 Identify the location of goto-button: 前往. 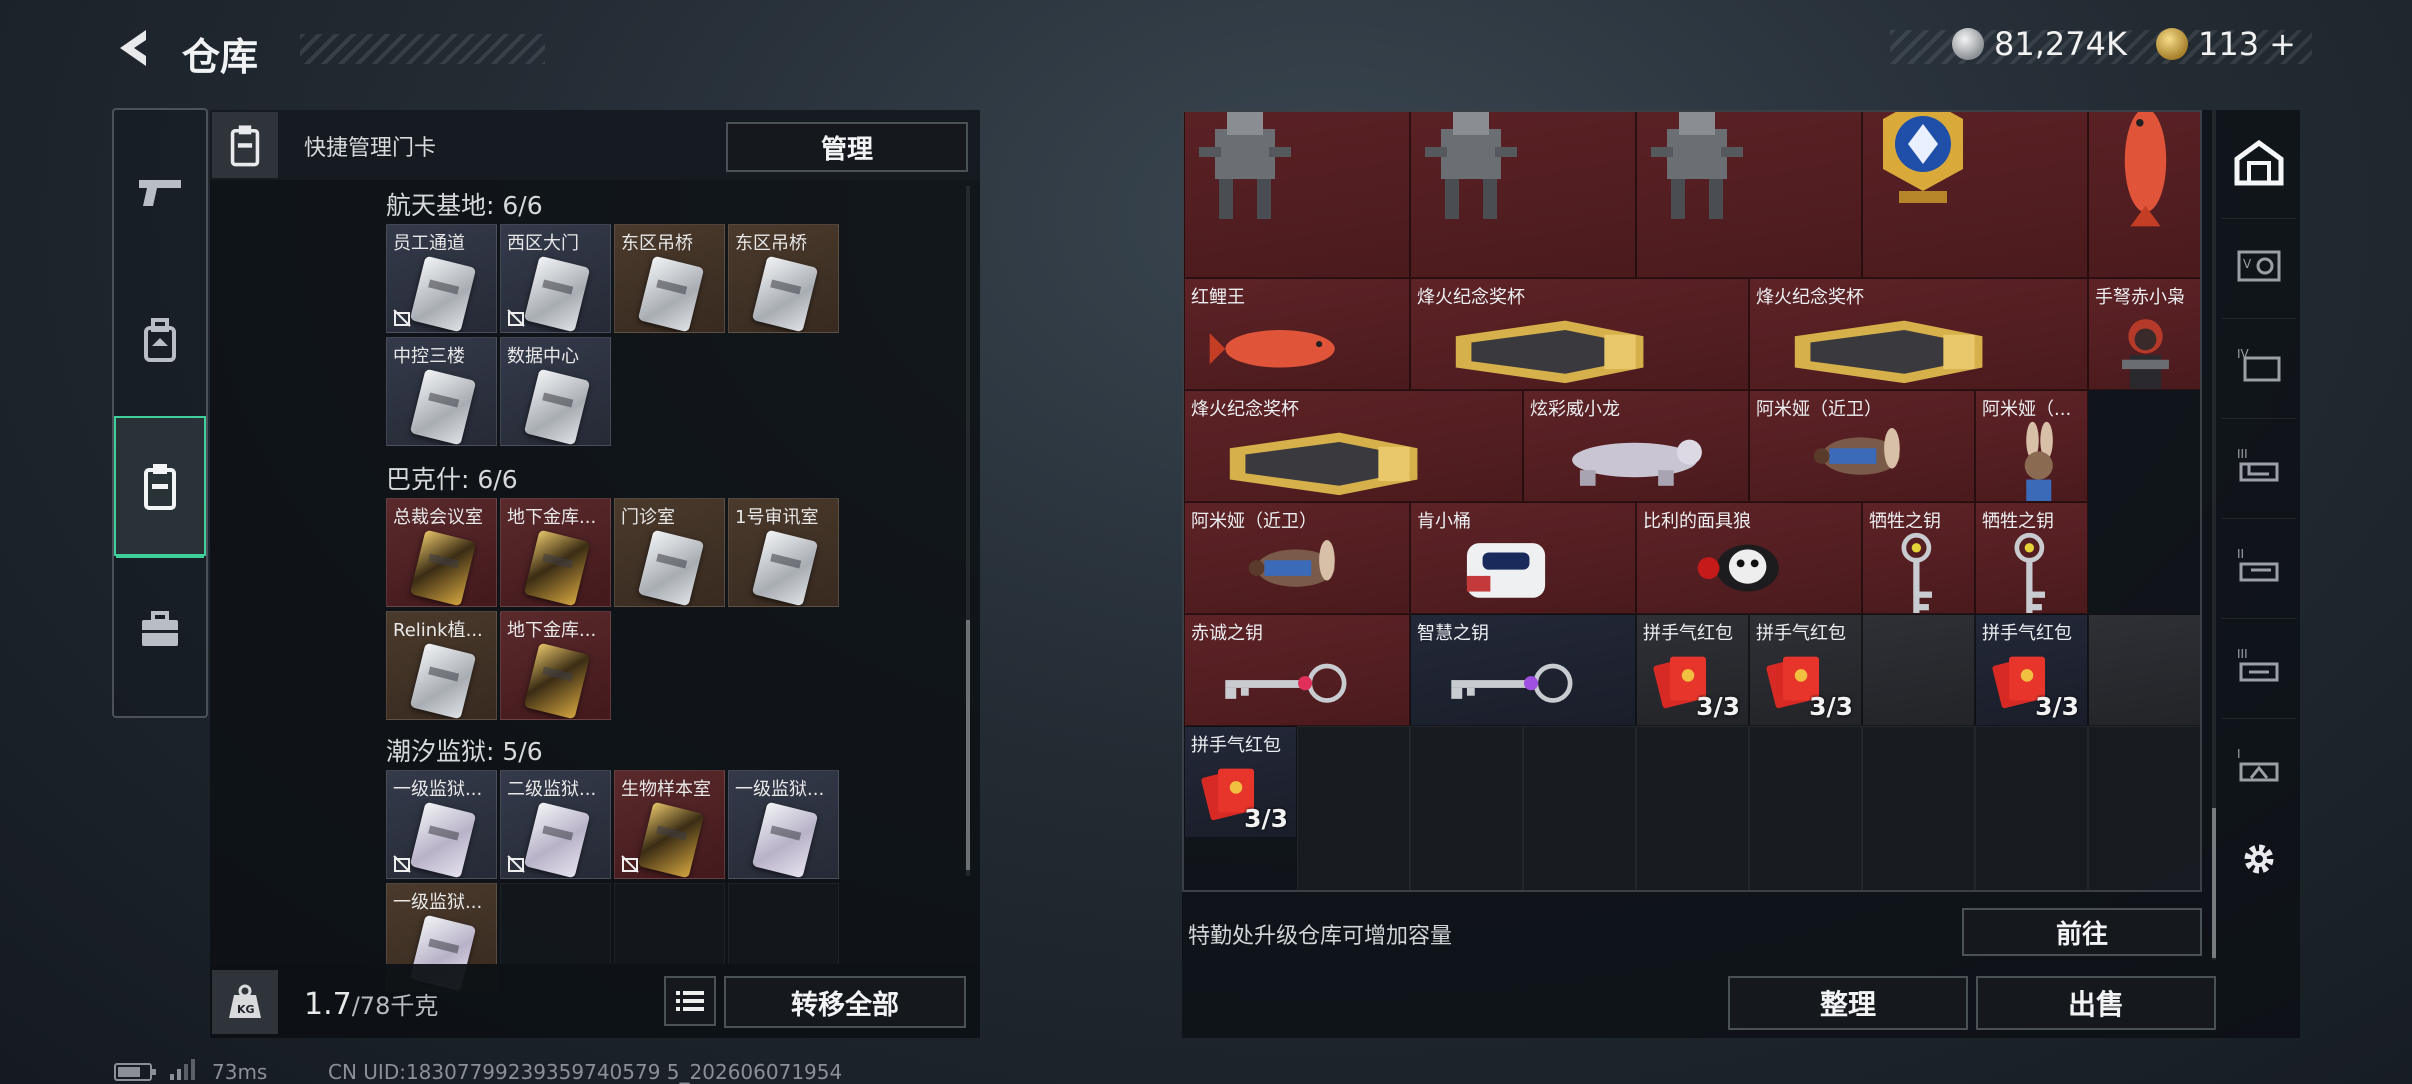
(2082, 932).